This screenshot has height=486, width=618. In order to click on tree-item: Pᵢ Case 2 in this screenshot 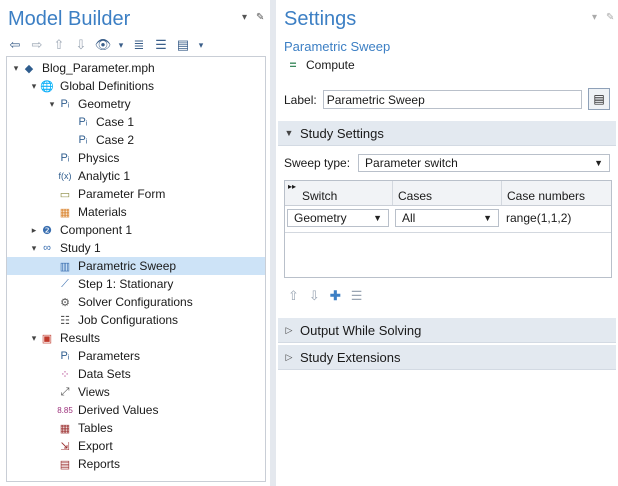, I will do `click(99, 140)`.